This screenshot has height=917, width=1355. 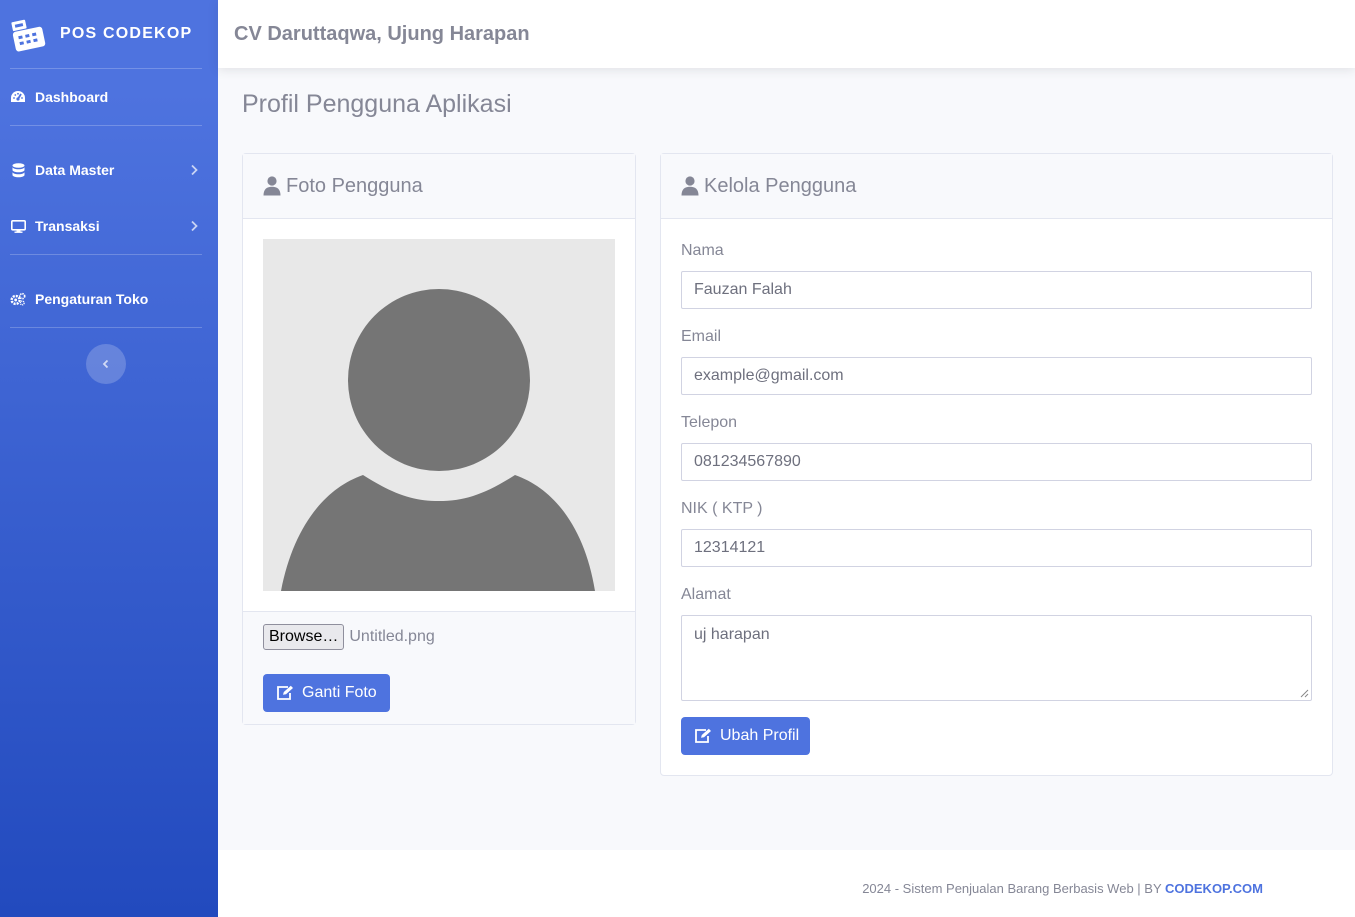 What do you see at coordinates (392, 636) in the screenshot?
I see `file-name: Untitled.png` at bounding box center [392, 636].